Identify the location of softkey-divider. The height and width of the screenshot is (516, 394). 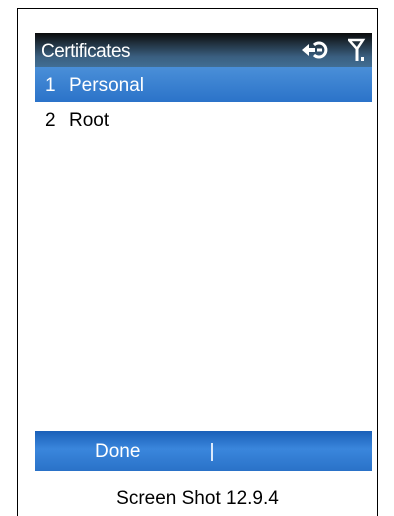
(212, 452).